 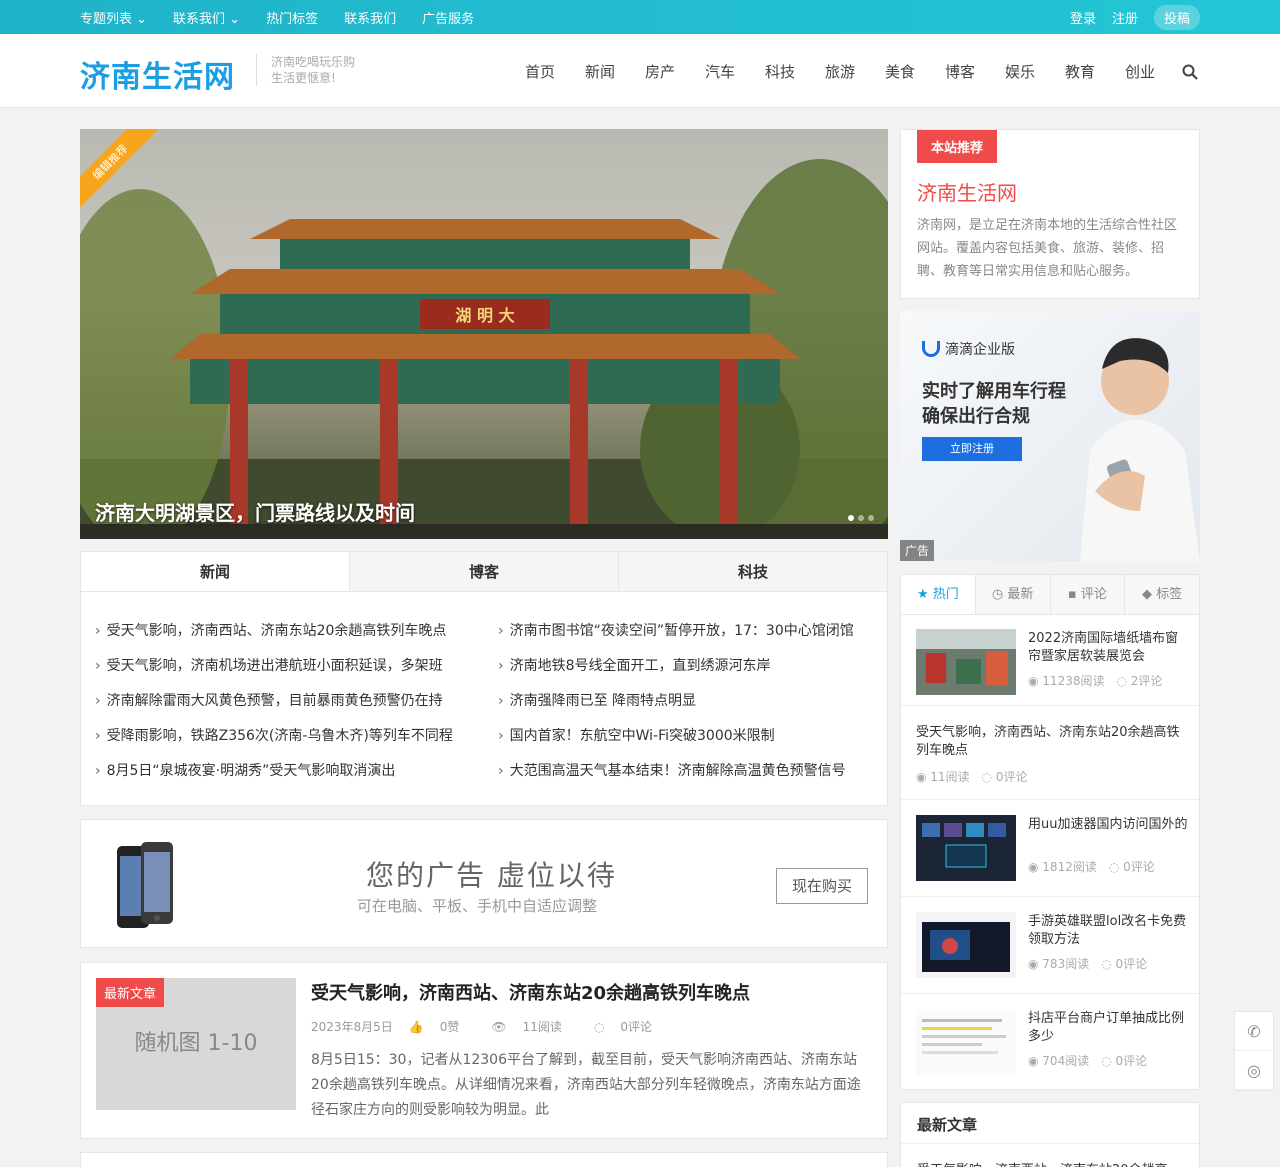 What do you see at coordinates (1254, 1031) in the screenshot?
I see `phone-icon: ✆` at bounding box center [1254, 1031].